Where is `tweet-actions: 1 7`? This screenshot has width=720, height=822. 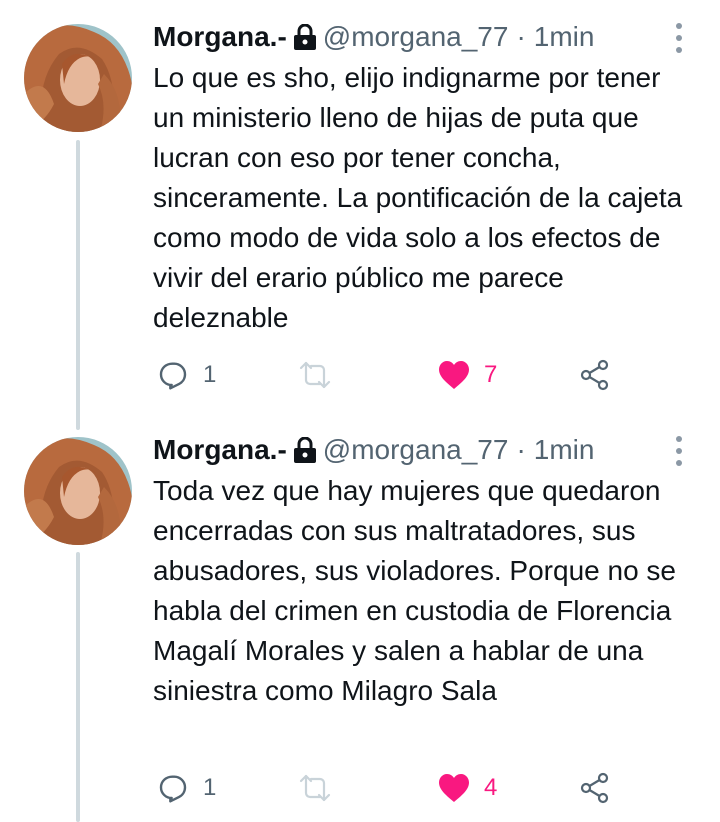
tweet-actions: 1 7 is located at coordinates (393, 375).